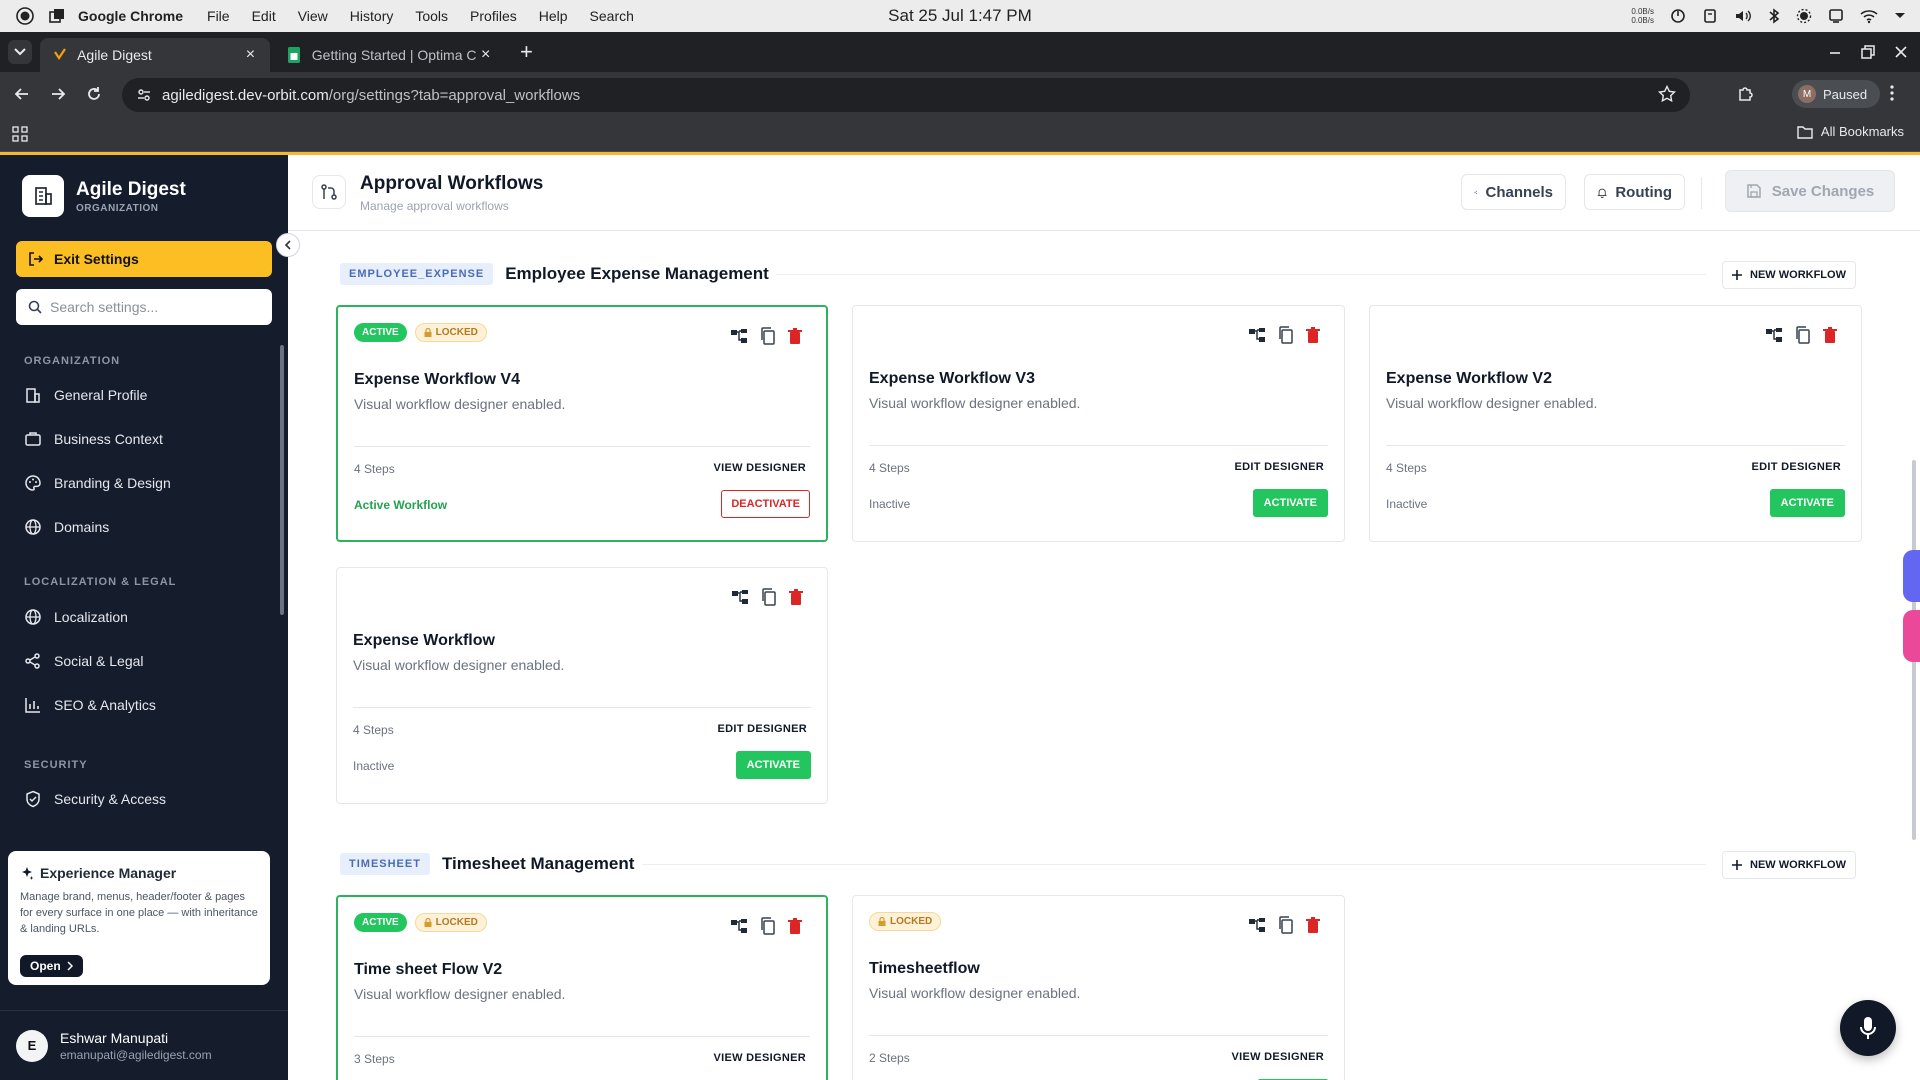  What do you see at coordinates (218, 16) in the screenshot?
I see `os-menu-file: File` at bounding box center [218, 16].